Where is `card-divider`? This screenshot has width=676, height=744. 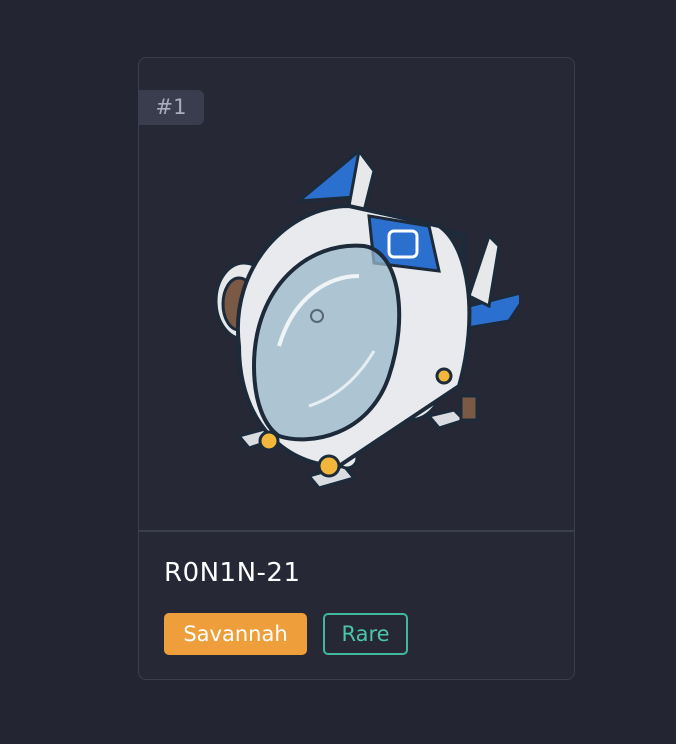
card-divider is located at coordinates (356, 531).